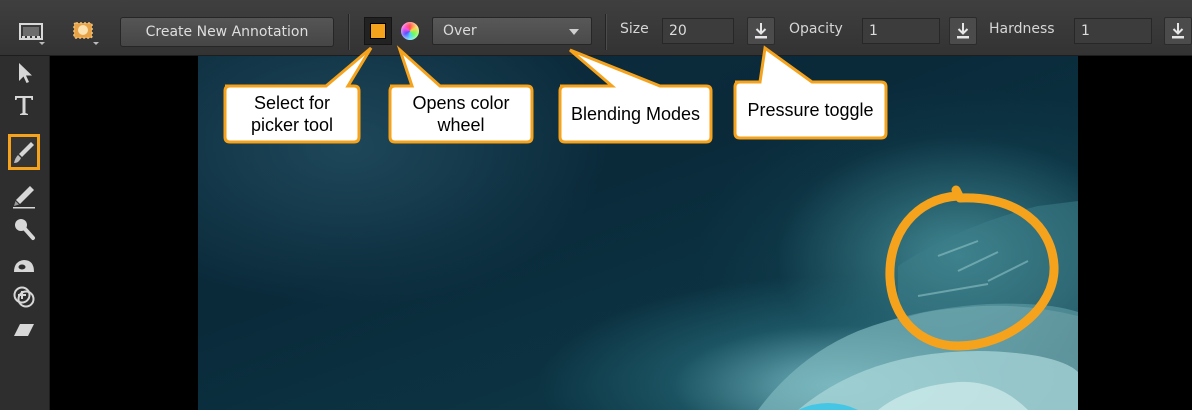  I want to click on eraser-icon, so click(24, 330).